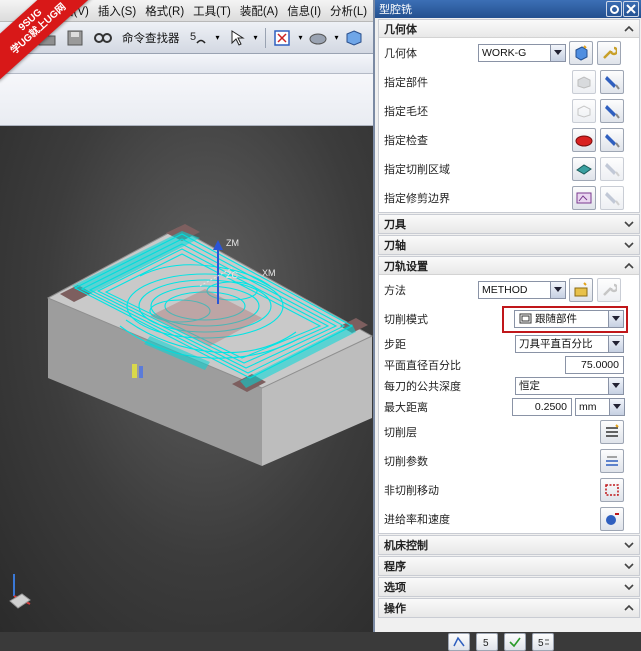  Describe the element at coordinates (612, 489) in the screenshot. I see `non-cut-moves-button` at that location.